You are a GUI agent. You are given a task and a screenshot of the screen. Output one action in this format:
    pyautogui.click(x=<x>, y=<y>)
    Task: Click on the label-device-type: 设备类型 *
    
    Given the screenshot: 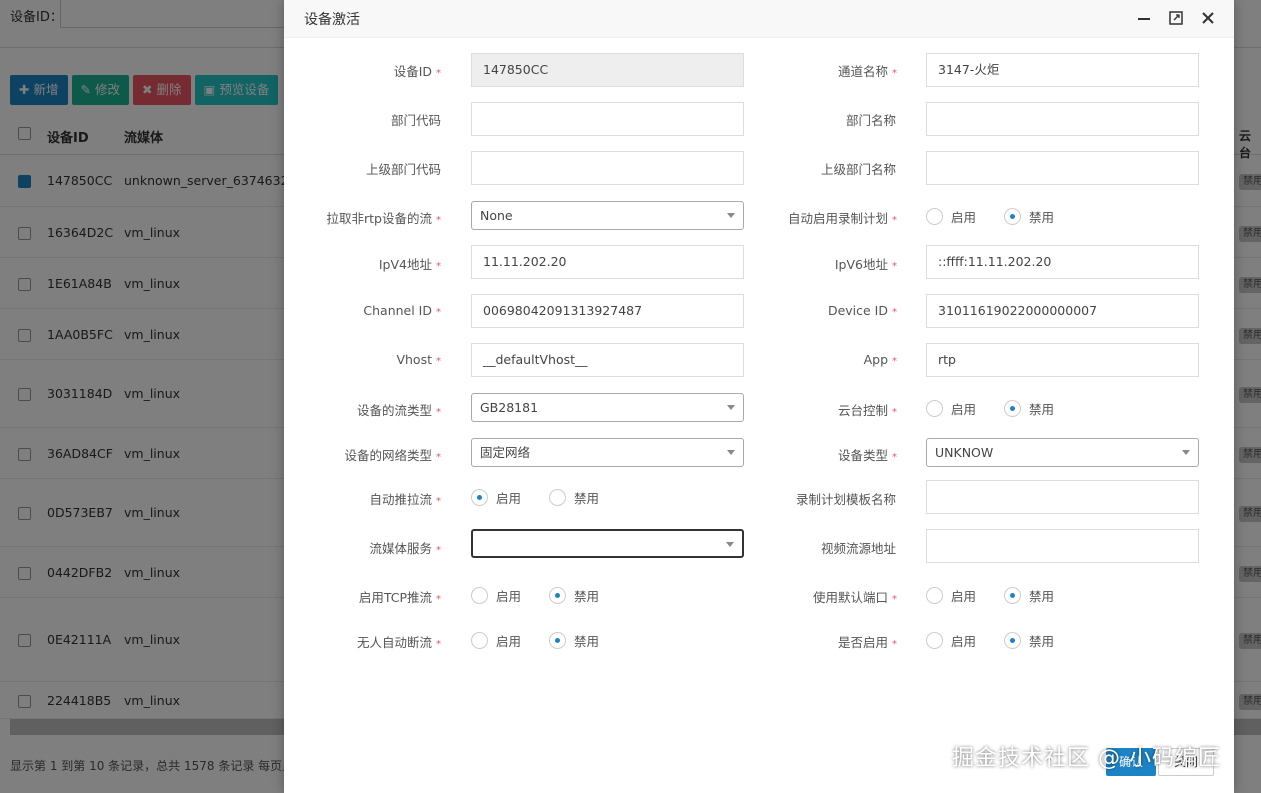 What is the action you would take?
    pyautogui.click(x=867, y=455)
    